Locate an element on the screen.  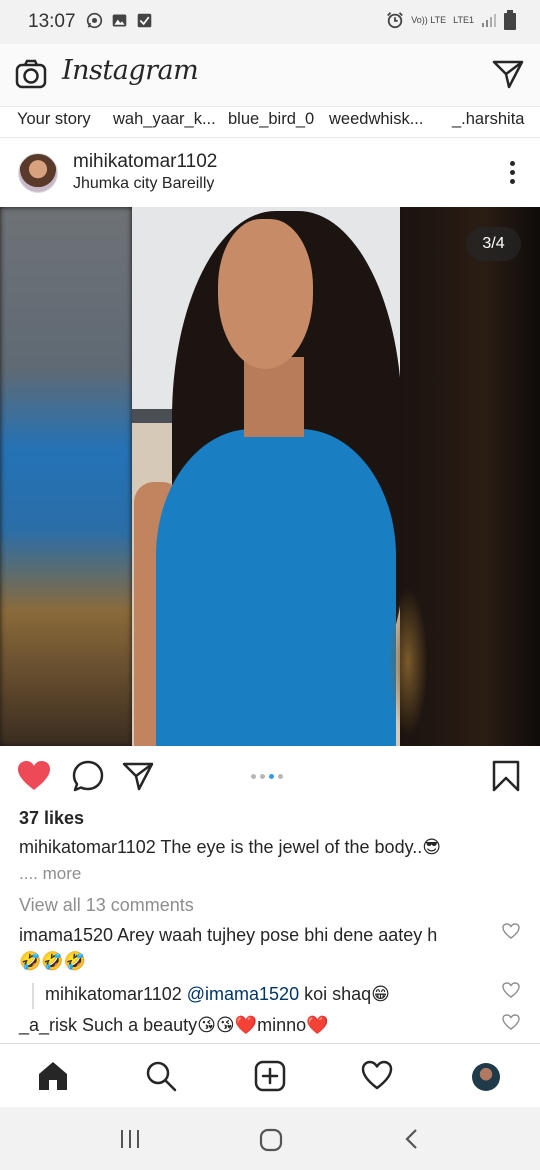
add-post-icon is located at coordinates (270, 1076).